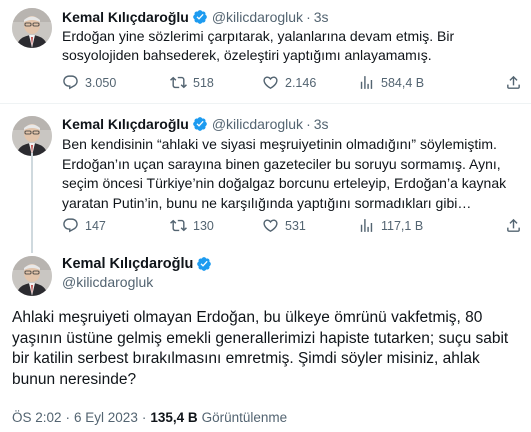  What do you see at coordinates (106, 417) in the screenshot?
I see `post-date: 6 Eyl 2023` at bounding box center [106, 417].